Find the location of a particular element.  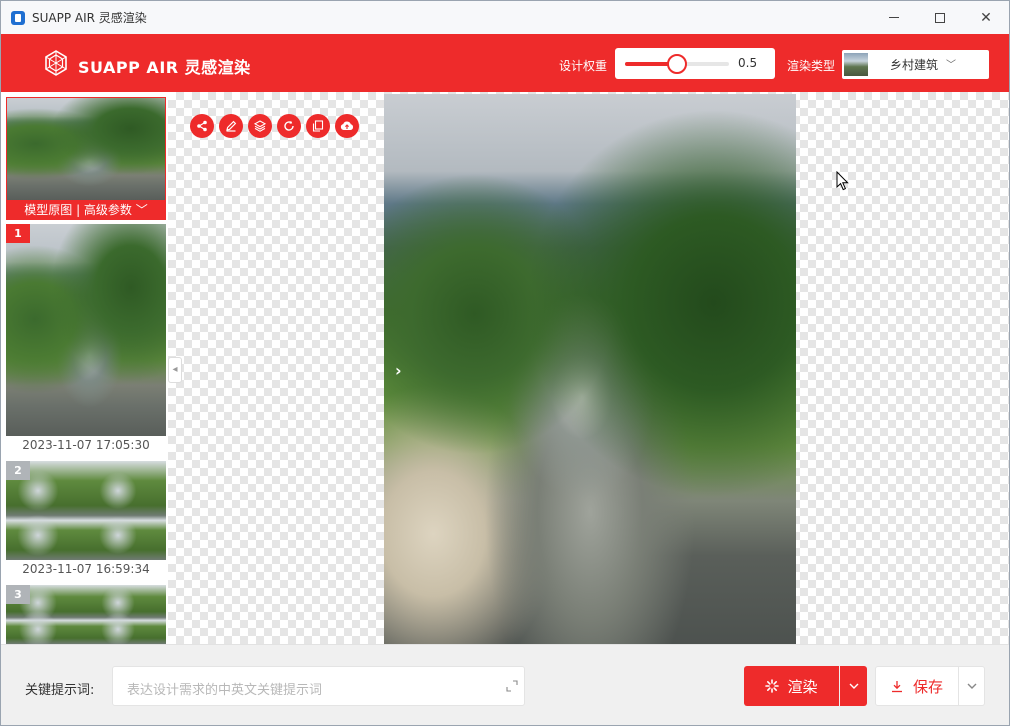

regenerate-button is located at coordinates (289, 126).